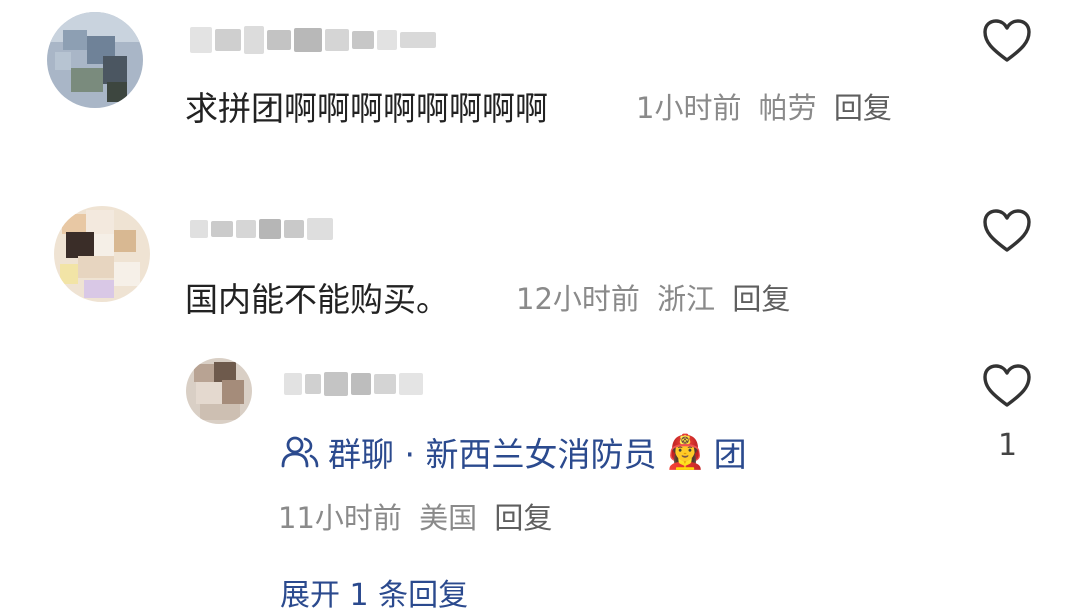 The image size is (1080, 614). What do you see at coordinates (787, 108) in the screenshot?
I see `comment-location: 帕劳` at bounding box center [787, 108].